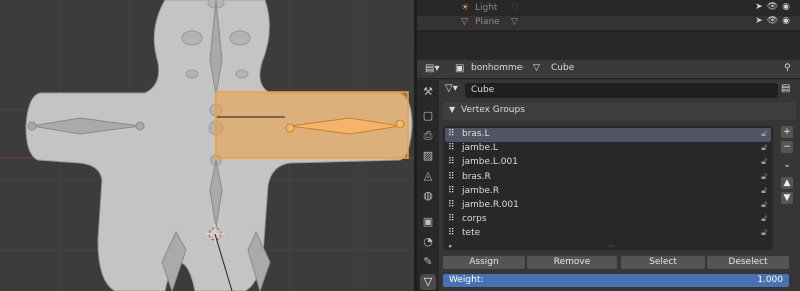 This screenshot has width=800, height=291. I want to click on breadcrumb-mesh: Cube, so click(563, 68).